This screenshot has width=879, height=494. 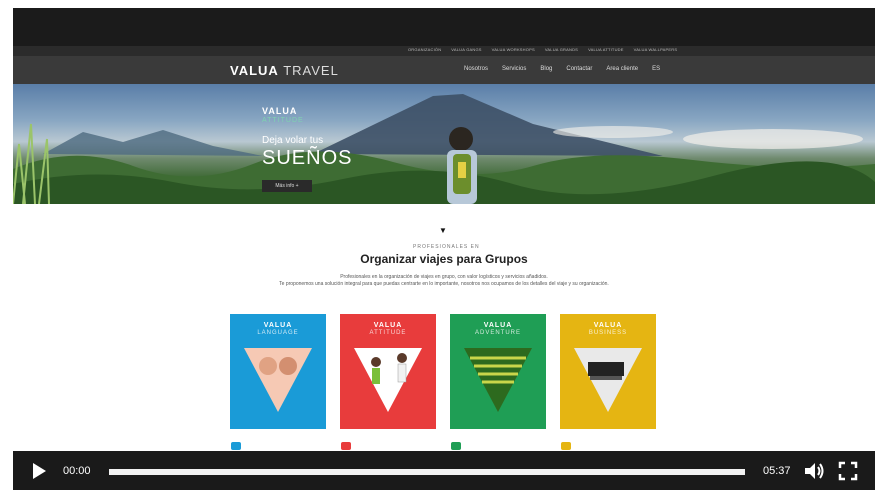 I want to click on card-subtitle: BUSINESS, so click(x=608, y=333).